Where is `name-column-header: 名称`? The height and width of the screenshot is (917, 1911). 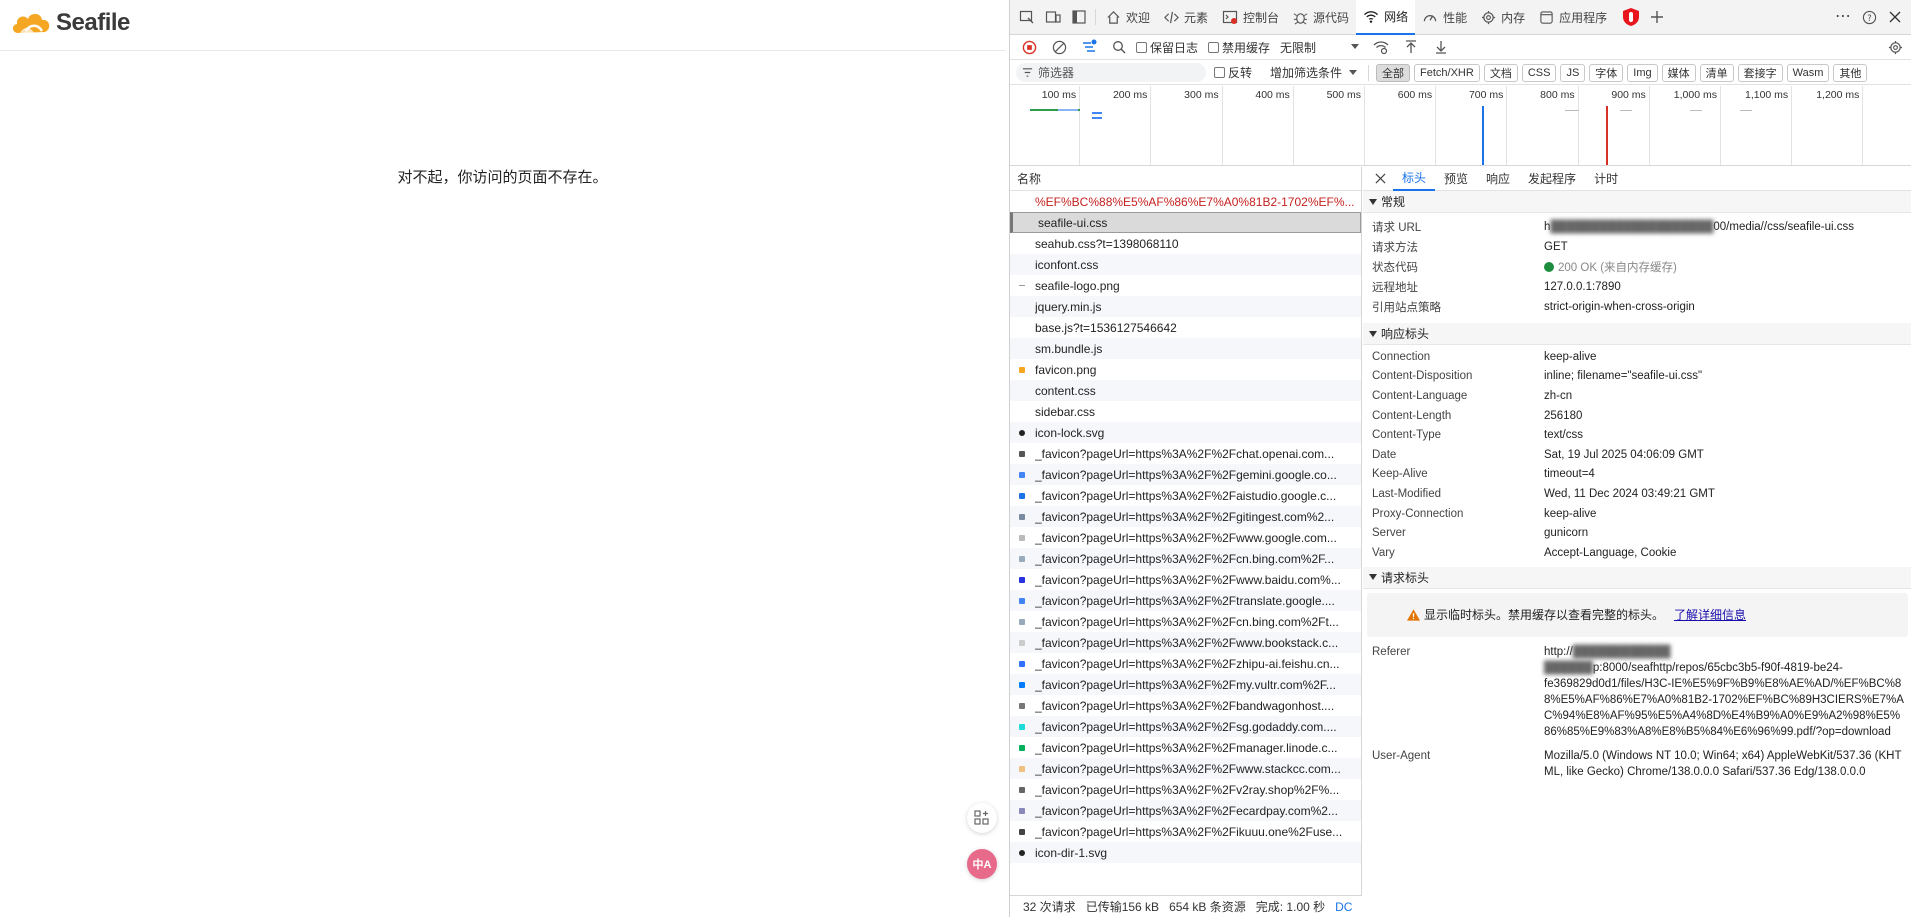
name-column-header: 名称 is located at coordinates (1185, 179).